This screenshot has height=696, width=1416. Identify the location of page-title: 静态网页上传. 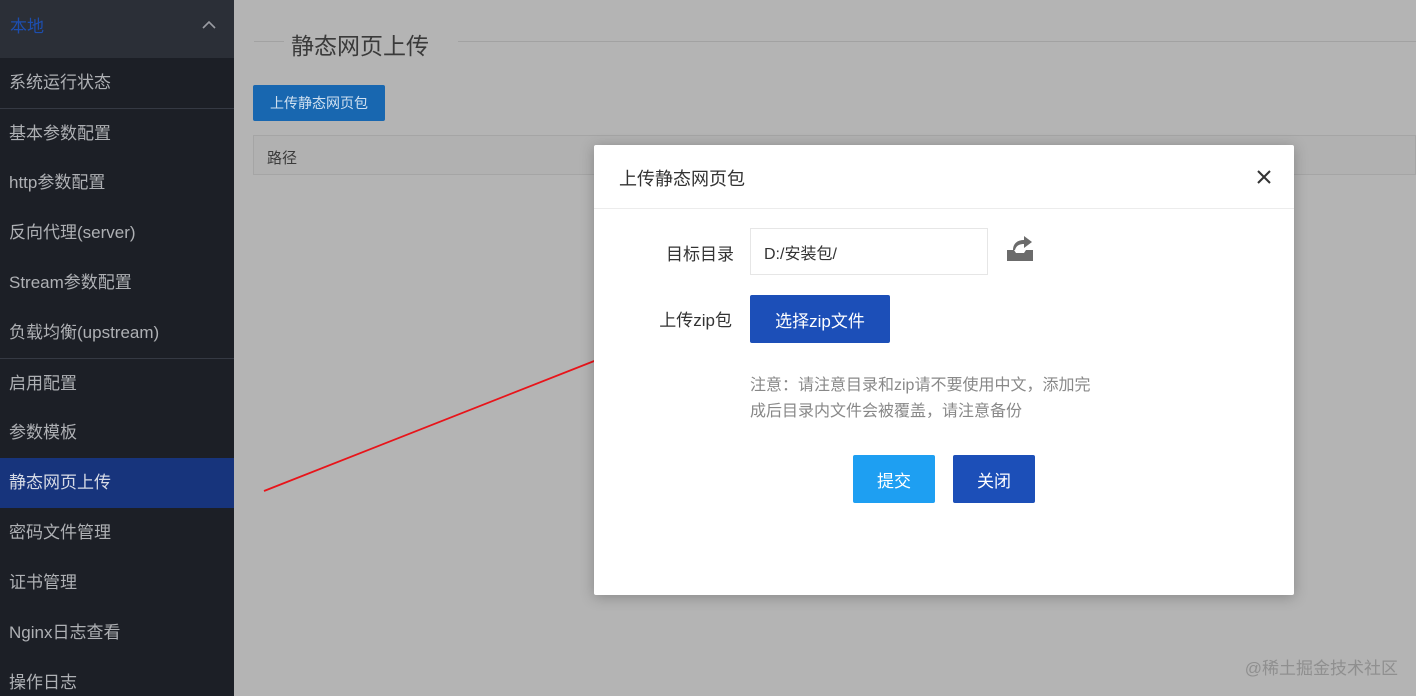
(360, 46).